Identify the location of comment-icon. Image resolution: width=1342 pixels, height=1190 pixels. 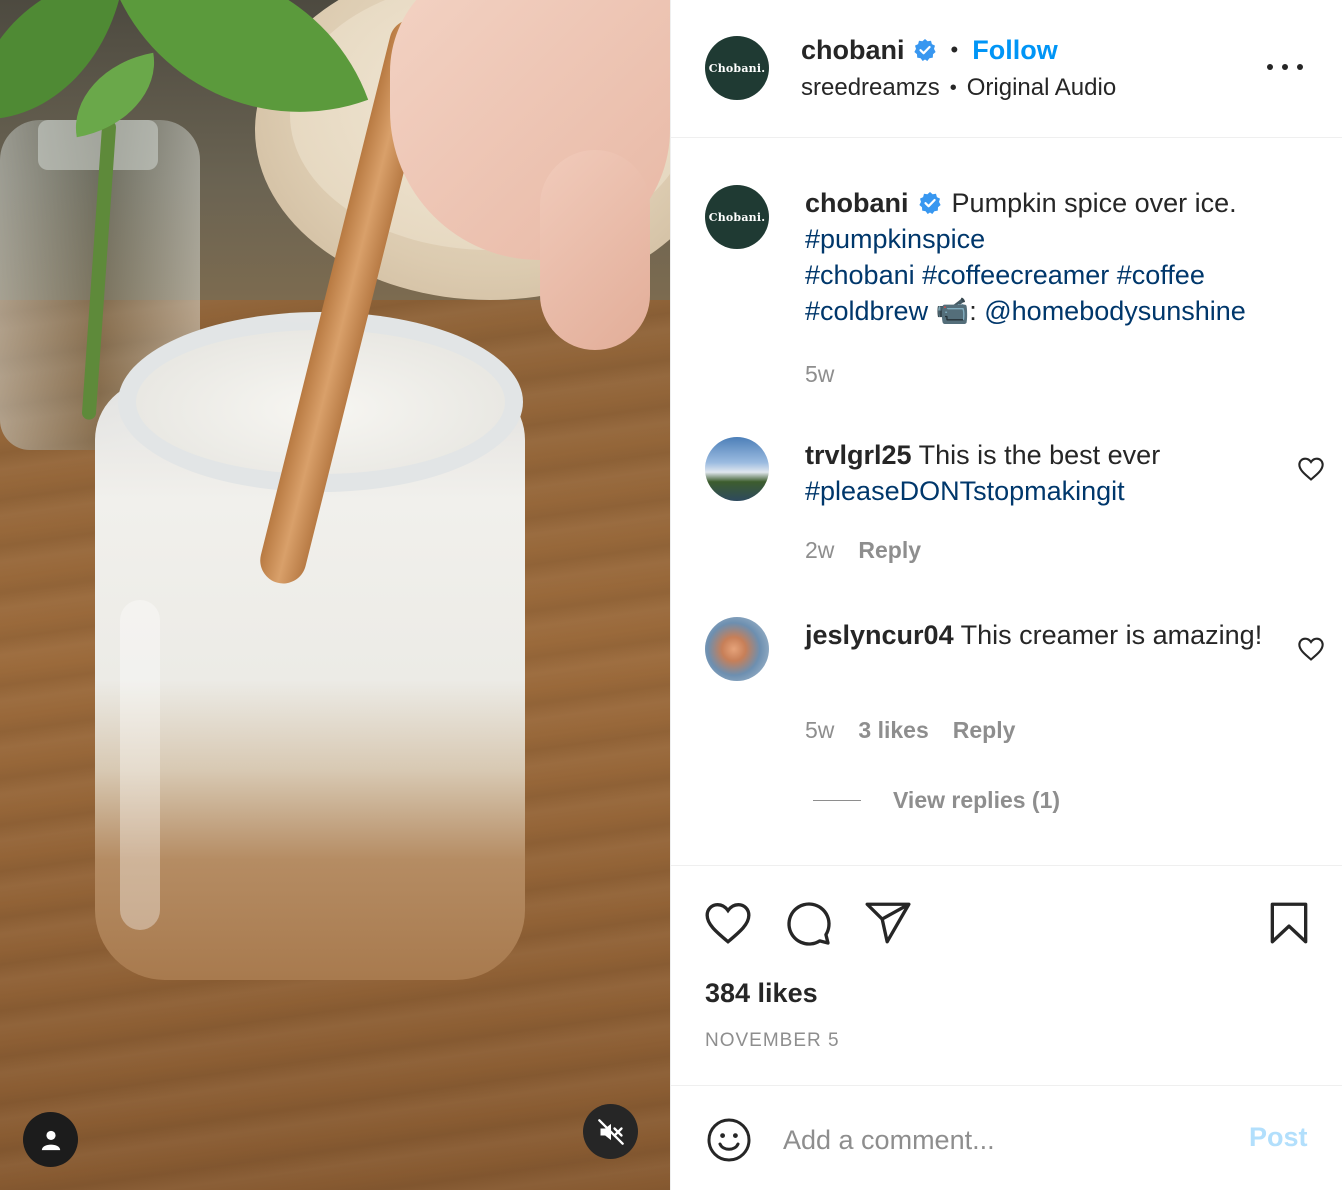
(808, 923).